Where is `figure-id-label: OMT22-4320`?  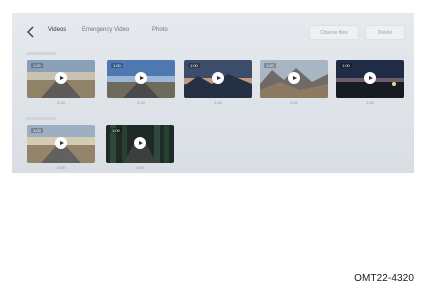
figure-id-label: OMT22-4320 is located at coordinates (384, 278).